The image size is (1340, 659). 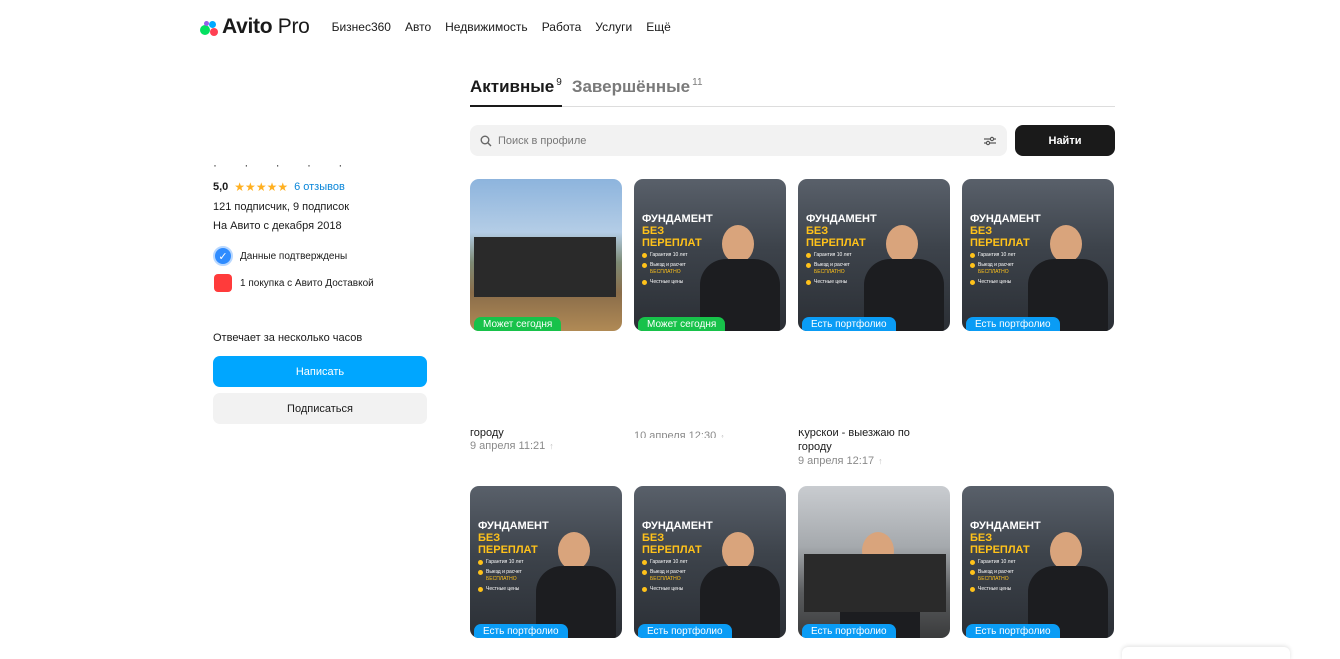 What do you see at coordinates (209, 27) in the screenshot?
I see `avito-logo-icon` at bounding box center [209, 27].